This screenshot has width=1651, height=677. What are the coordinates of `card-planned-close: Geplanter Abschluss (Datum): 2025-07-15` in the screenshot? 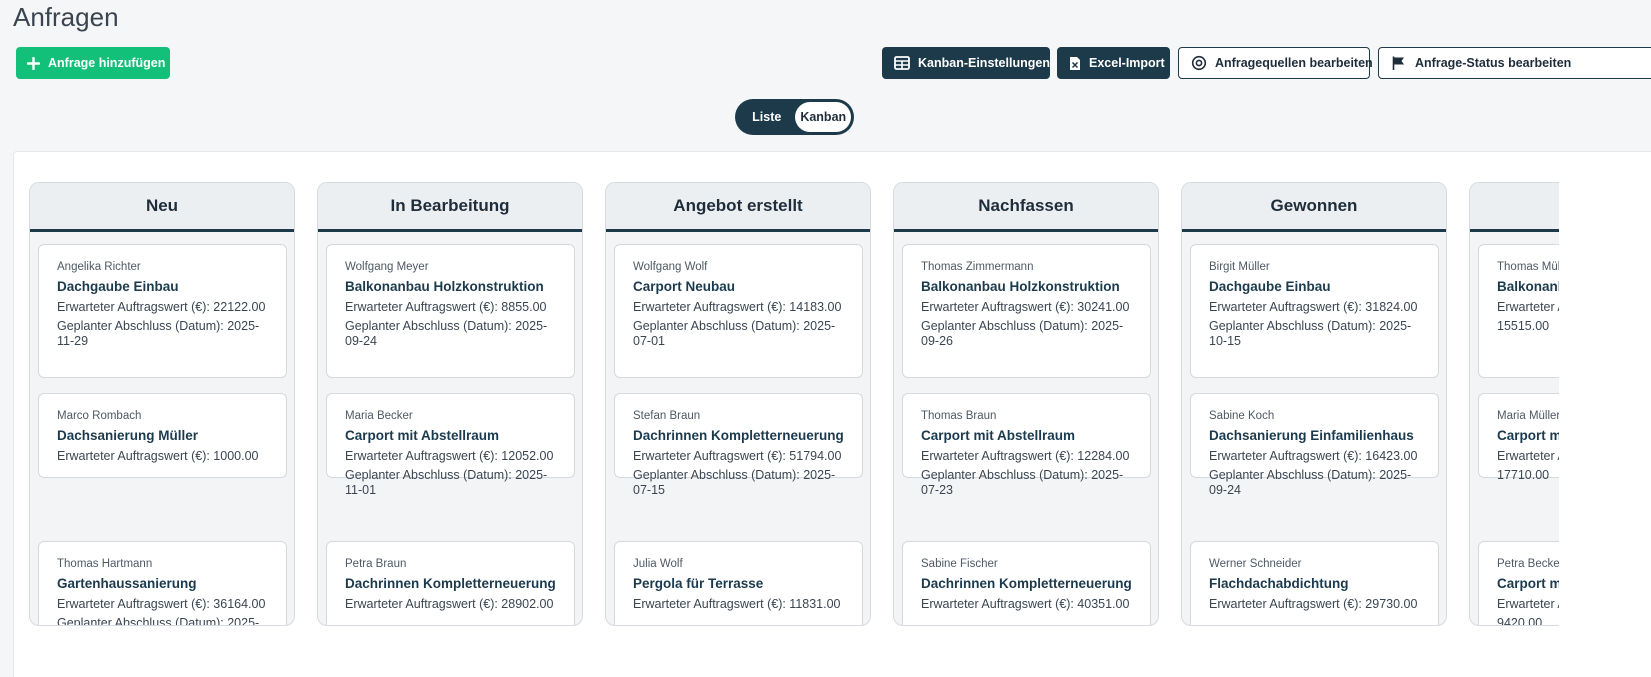 It's located at (734, 482).